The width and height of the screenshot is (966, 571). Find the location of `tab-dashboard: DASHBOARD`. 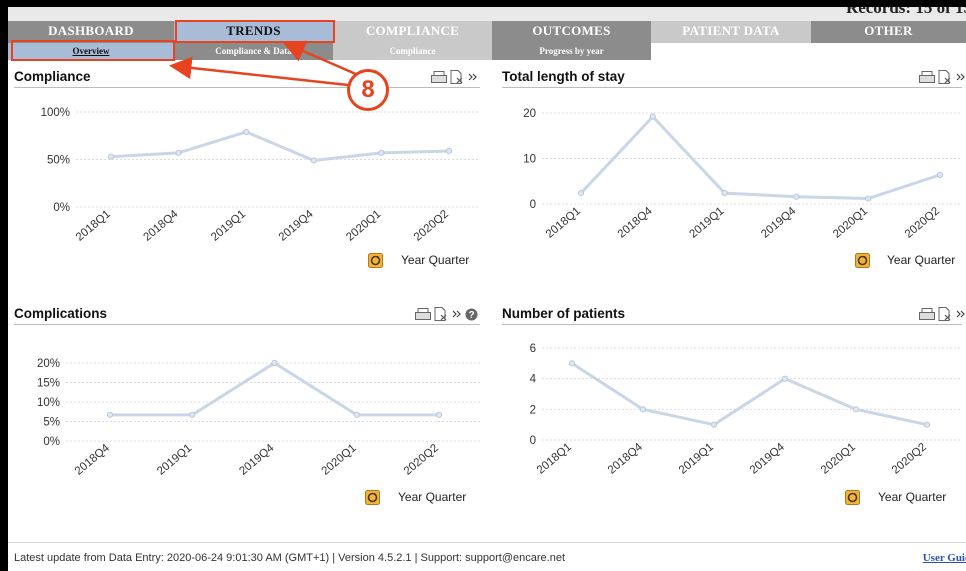

tab-dashboard: DASHBOARD is located at coordinates (91, 32).